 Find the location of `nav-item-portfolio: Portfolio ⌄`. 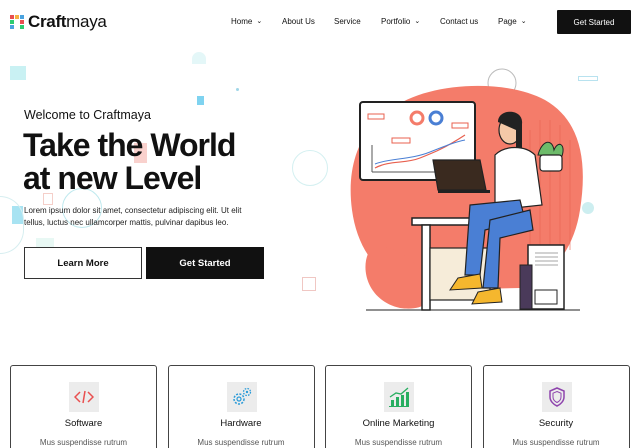

nav-item-portfolio: Portfolio ⌄ is located at coordinates (410, 21).